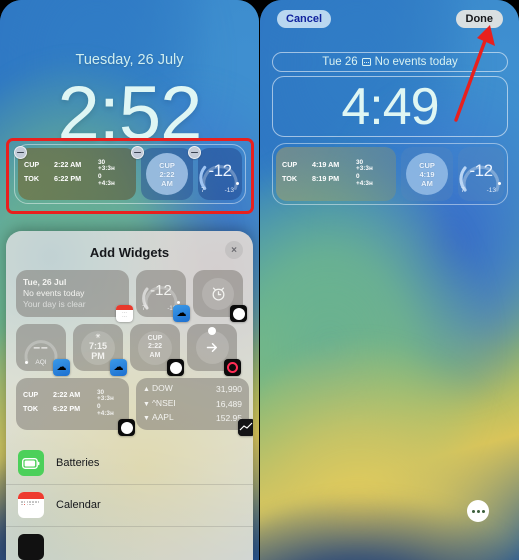 The height and width of the screenshot is (560, 519). Describe the element at coordinates (129, 543) in the screenshot. I see `app-row-partial` at that location.